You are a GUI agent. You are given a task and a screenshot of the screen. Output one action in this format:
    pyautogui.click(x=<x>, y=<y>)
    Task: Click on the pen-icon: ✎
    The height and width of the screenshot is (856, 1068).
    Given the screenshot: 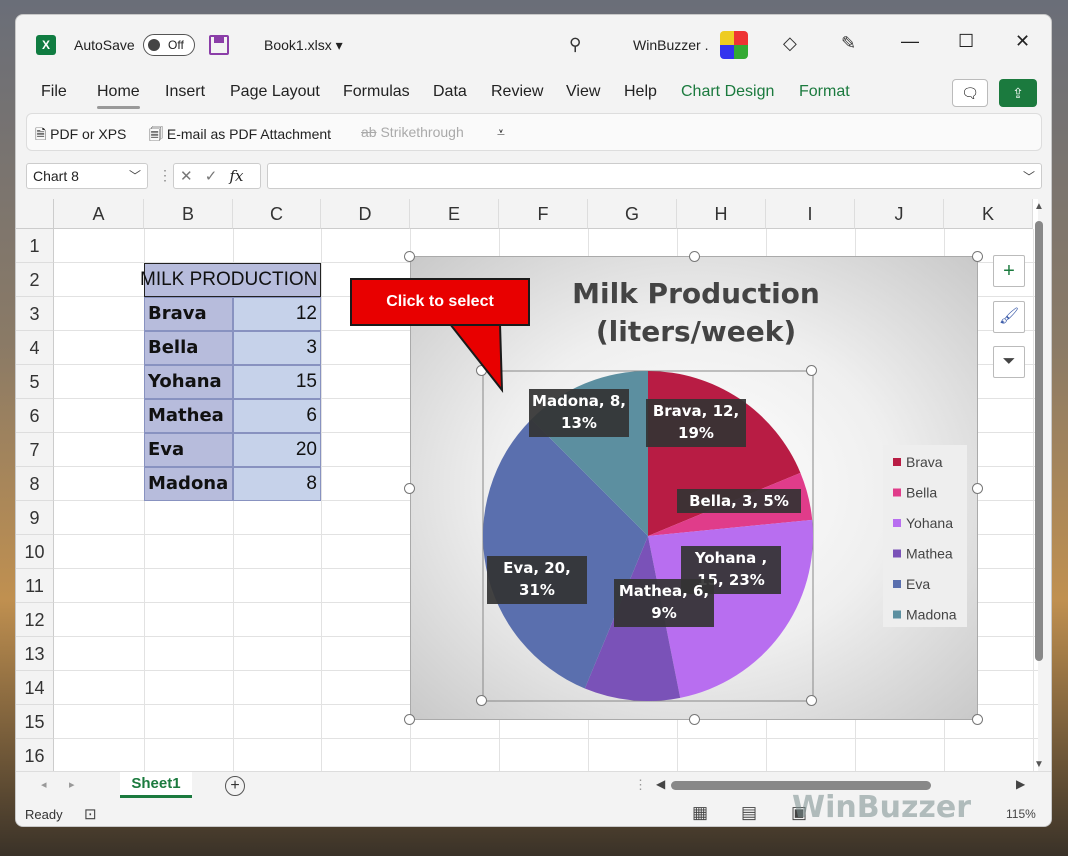 What is the action you would take?
    pyautogui.click(x=848, y=43)
    